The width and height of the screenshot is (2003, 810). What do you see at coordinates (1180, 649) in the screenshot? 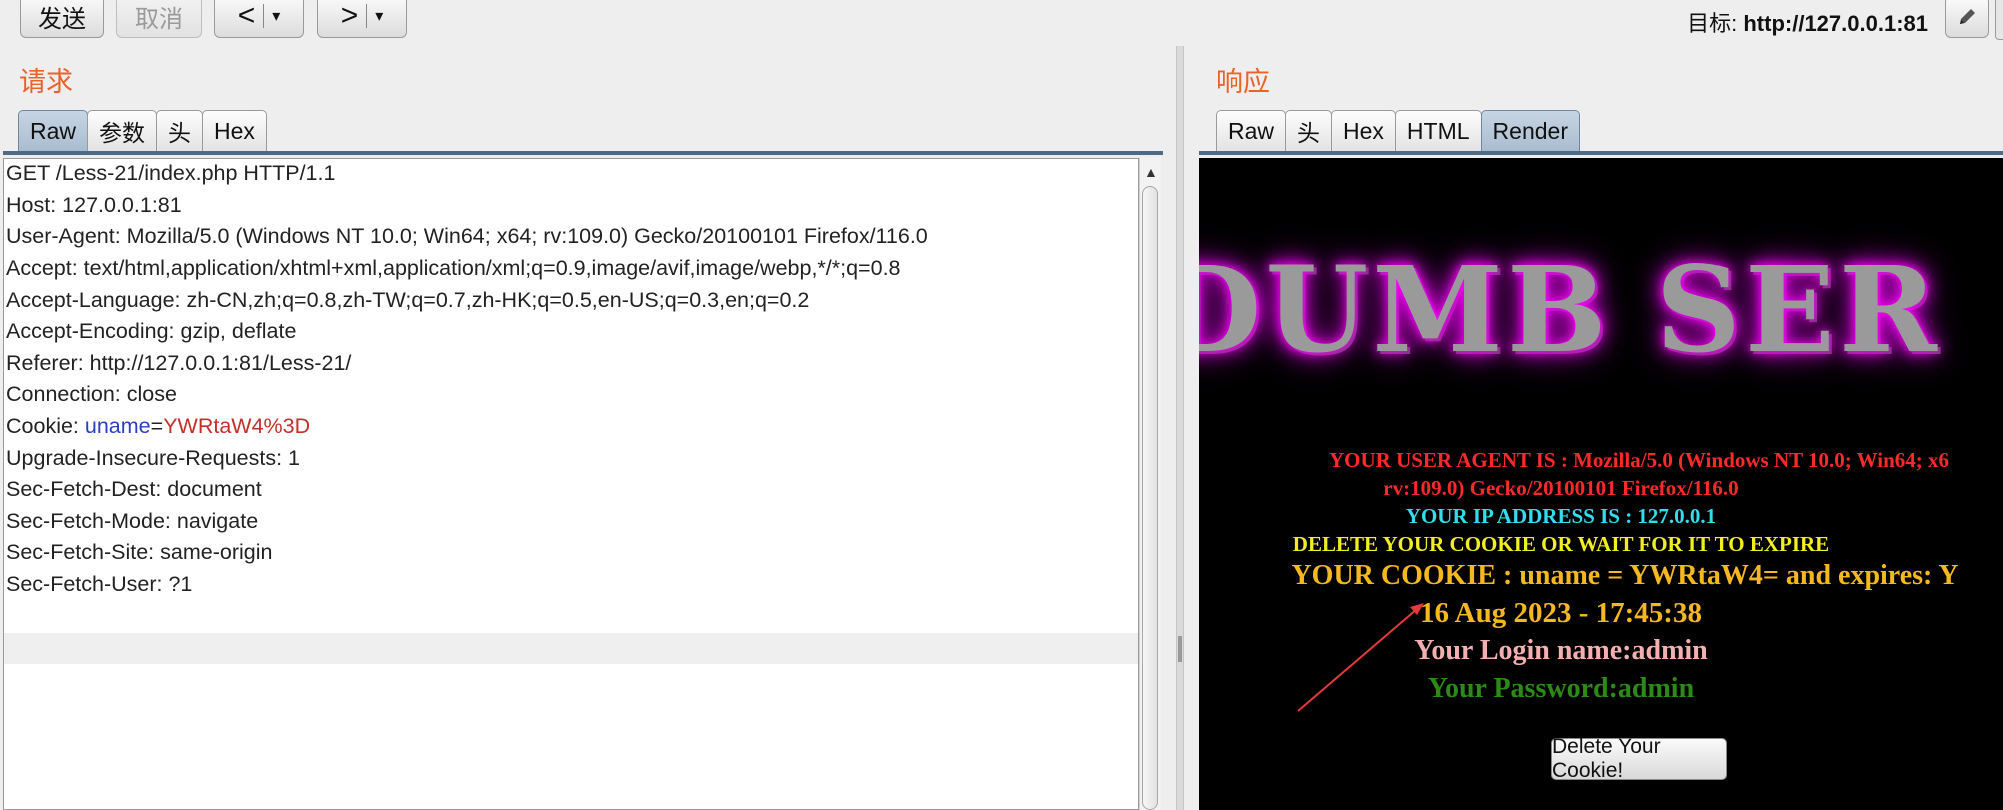
I see `splitter-grip` at bounding box center [1180, 649].